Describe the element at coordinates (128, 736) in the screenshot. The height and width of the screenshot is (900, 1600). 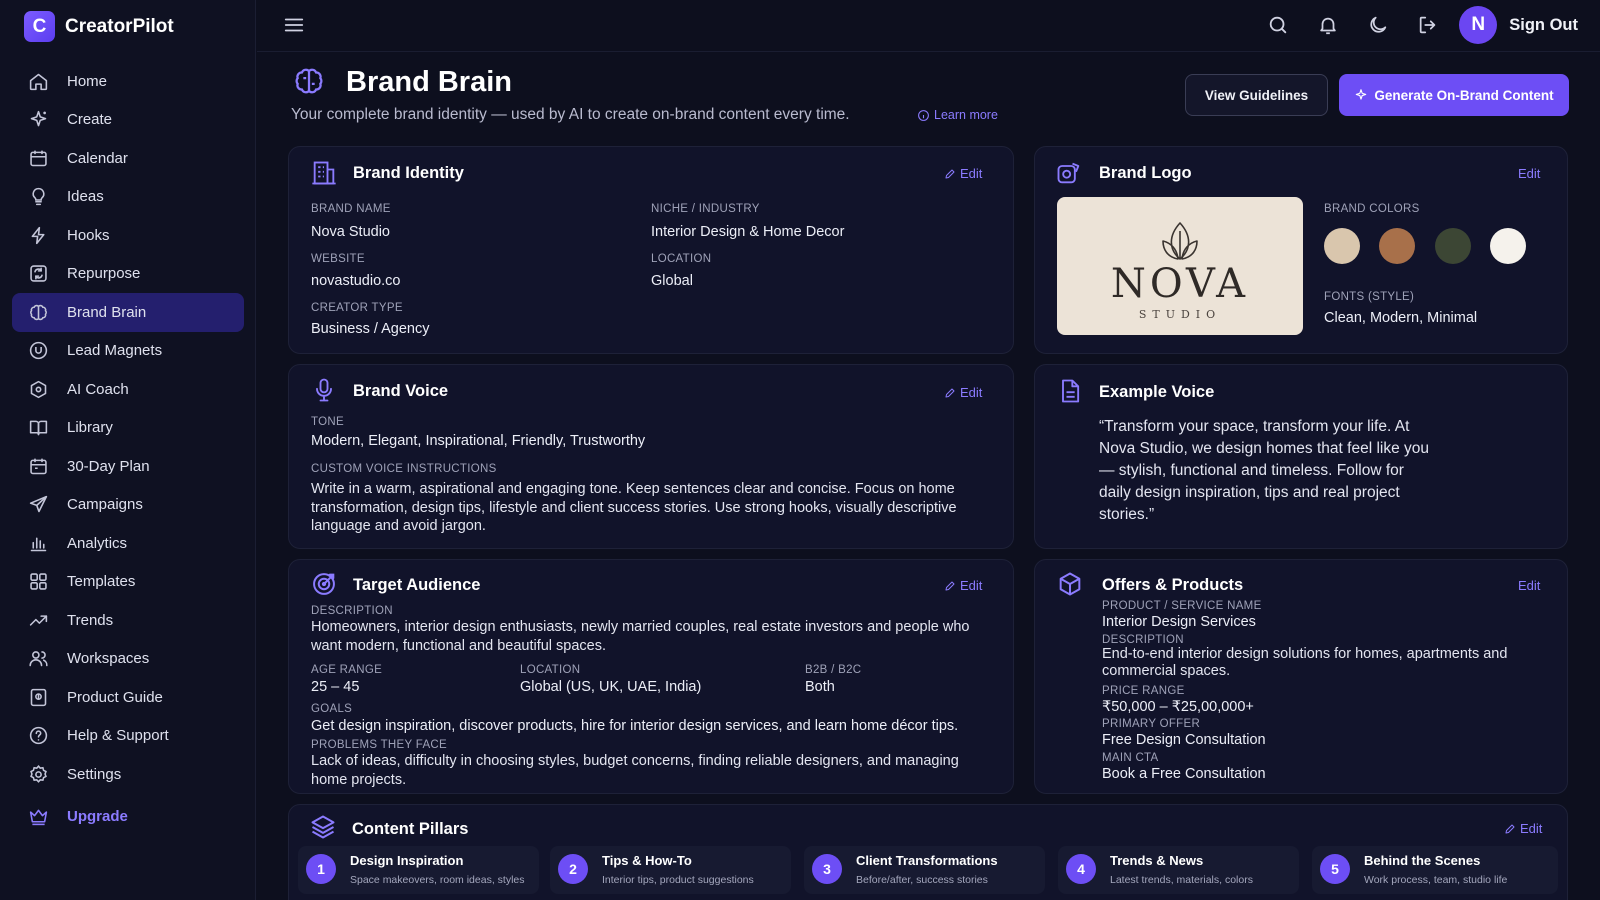
I see `sidebar-item-help-support: Help & Support` at that location.